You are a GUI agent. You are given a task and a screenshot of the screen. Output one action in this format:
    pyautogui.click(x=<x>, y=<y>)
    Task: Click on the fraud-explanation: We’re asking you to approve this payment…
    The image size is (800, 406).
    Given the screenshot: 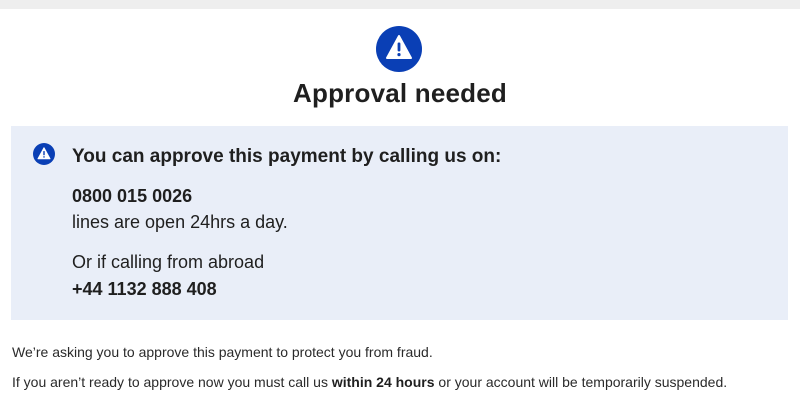 What is the action you would take?
    pyautogui.click(x=222, y=352)
    